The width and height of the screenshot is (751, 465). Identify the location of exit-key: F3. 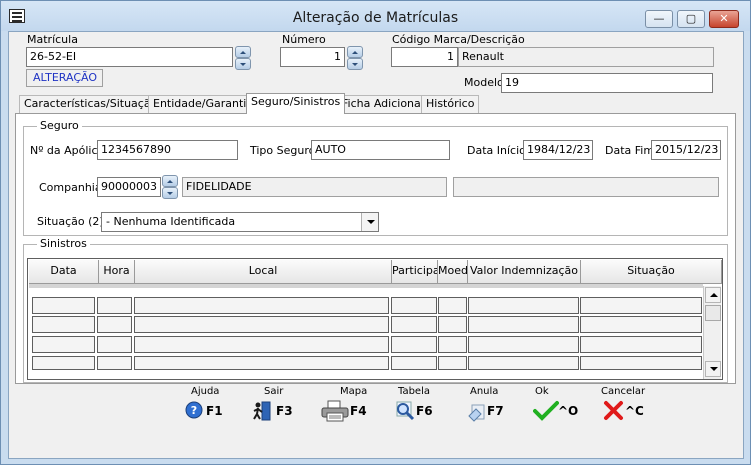
(284, 411).